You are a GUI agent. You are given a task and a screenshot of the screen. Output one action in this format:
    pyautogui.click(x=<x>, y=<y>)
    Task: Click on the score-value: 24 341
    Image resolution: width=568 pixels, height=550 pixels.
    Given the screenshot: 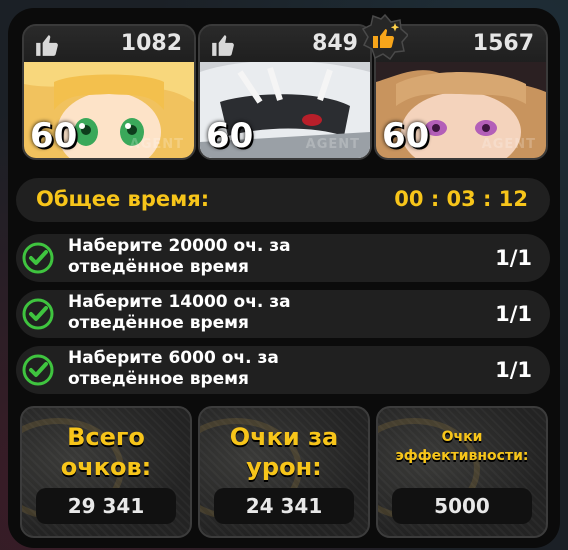 What is the action you would take?
    pyautogui.click(x=284, y=506)
    